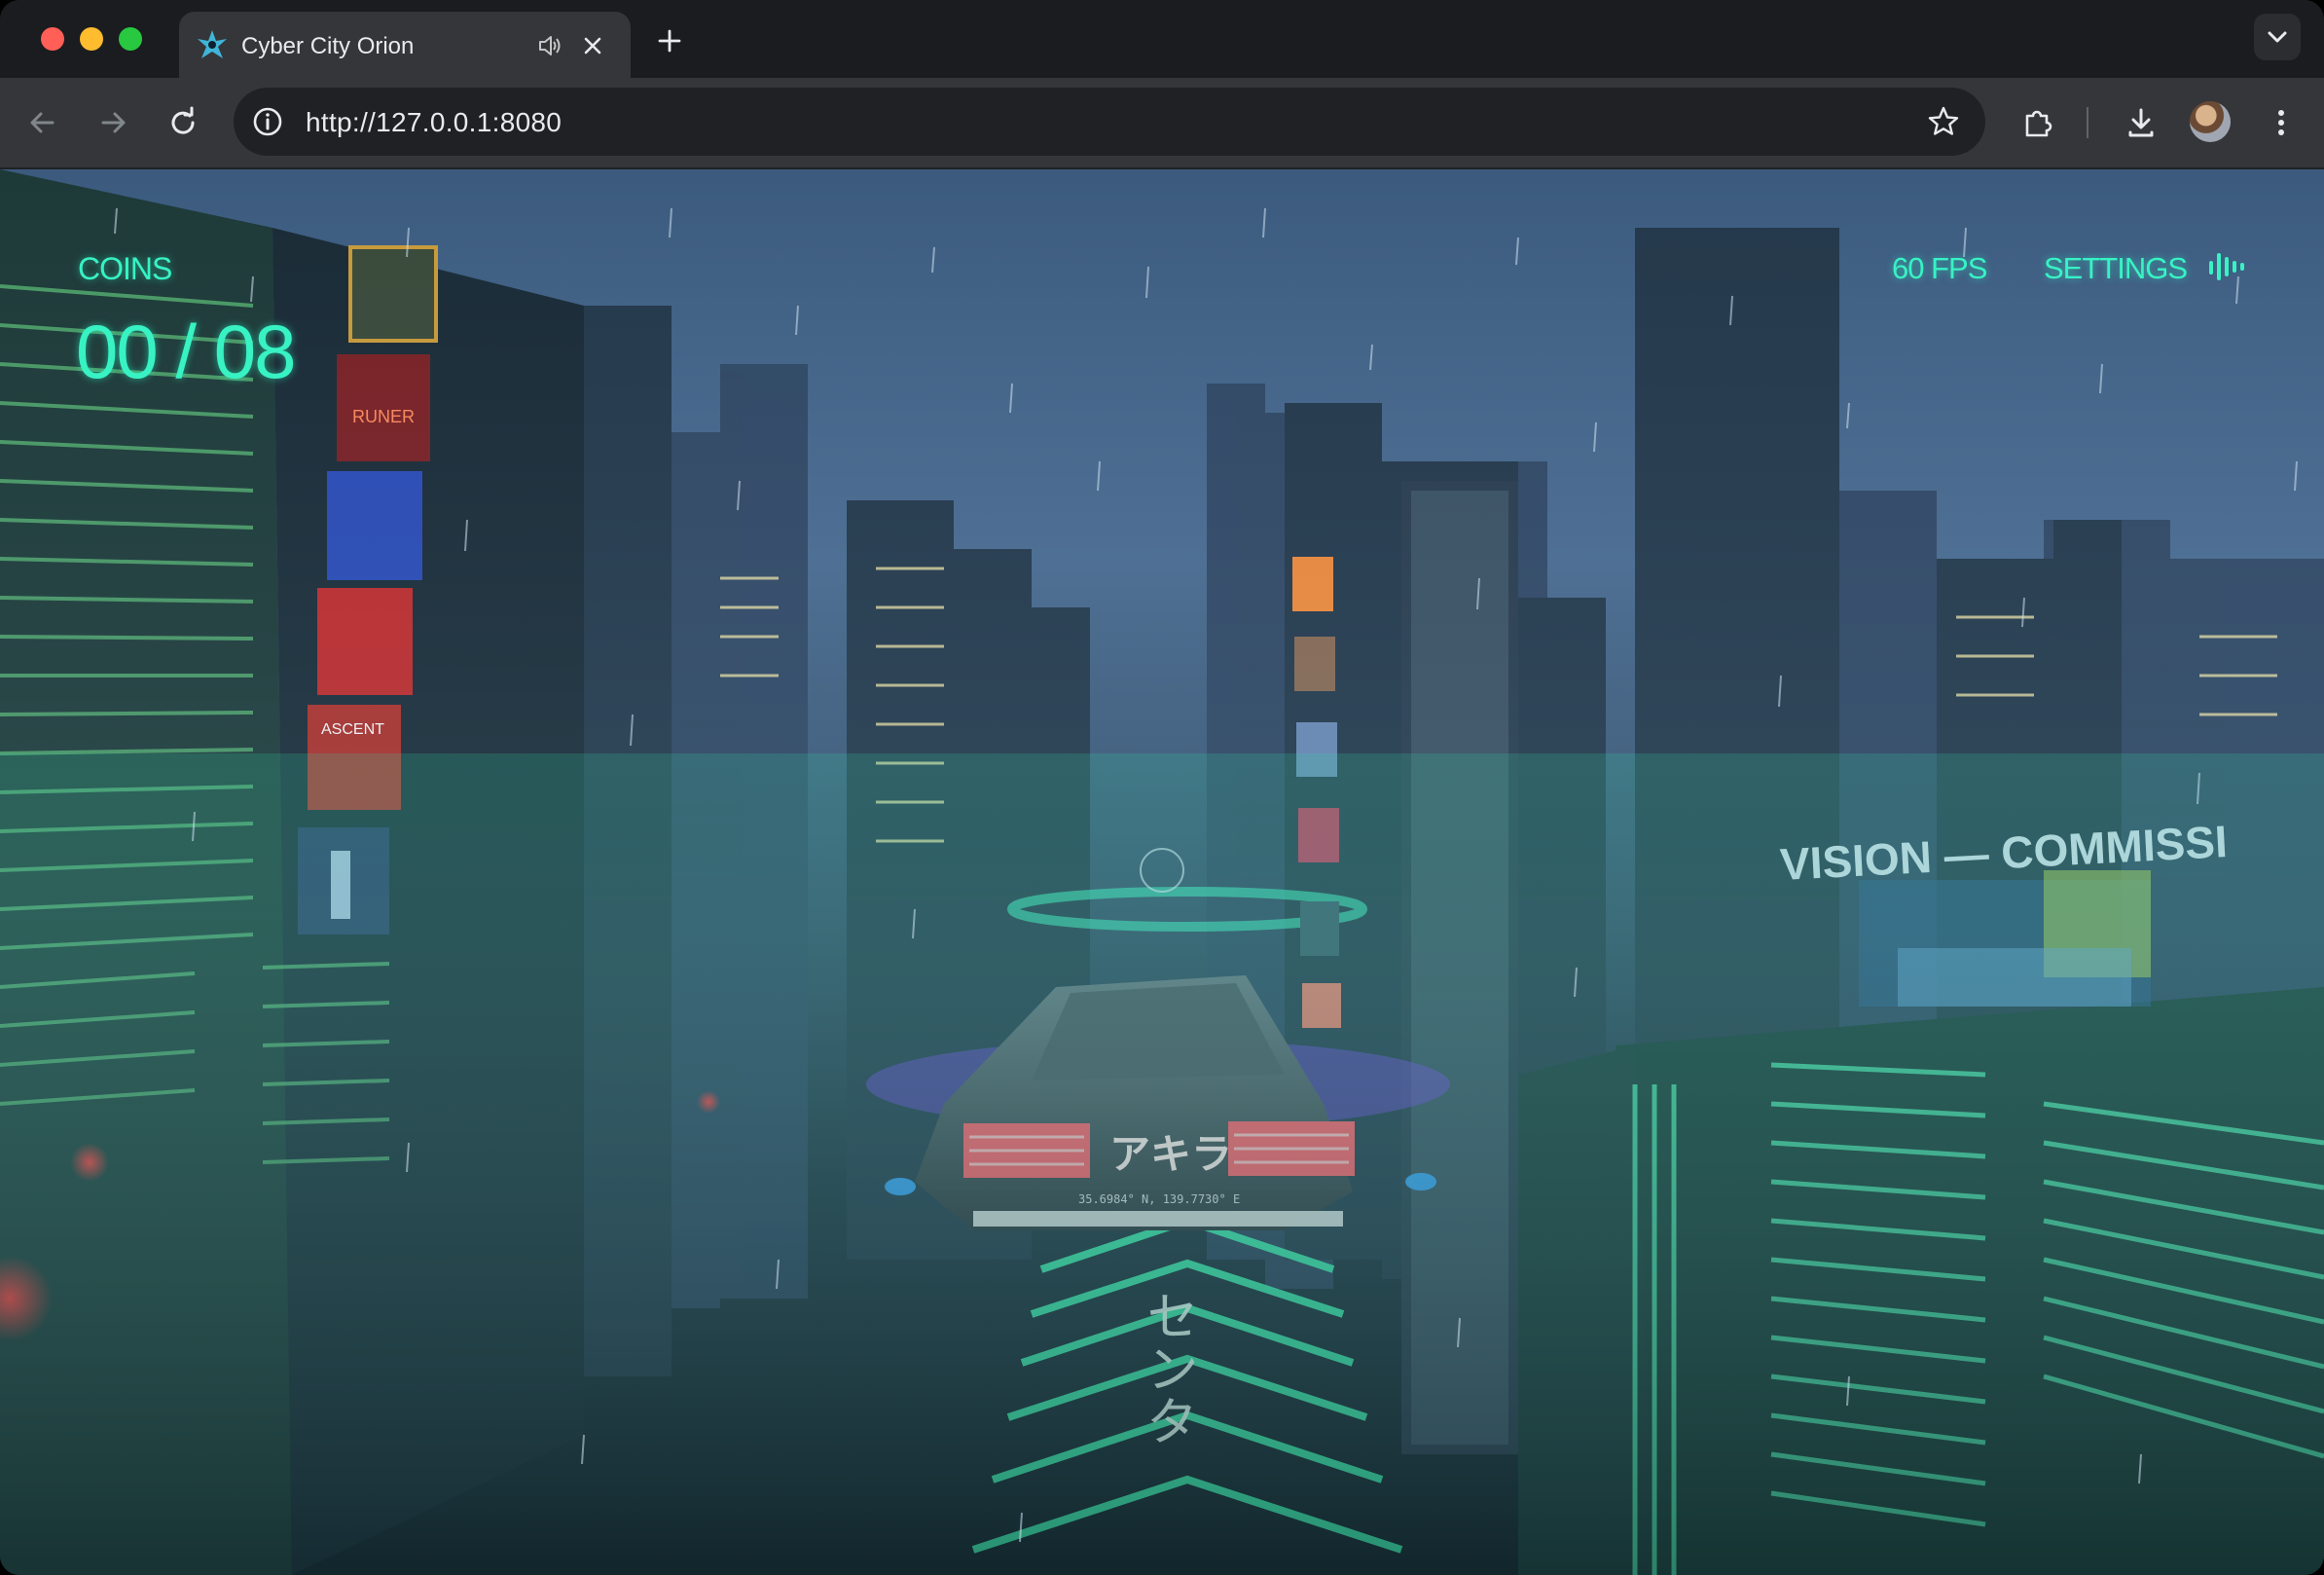 Image resolution: width=2324 pixels, height=1575 pixels. What do you see at coordinates (267, 122) in the screenshot?
I see `site-info-icon` at bounding box center [267, 122].